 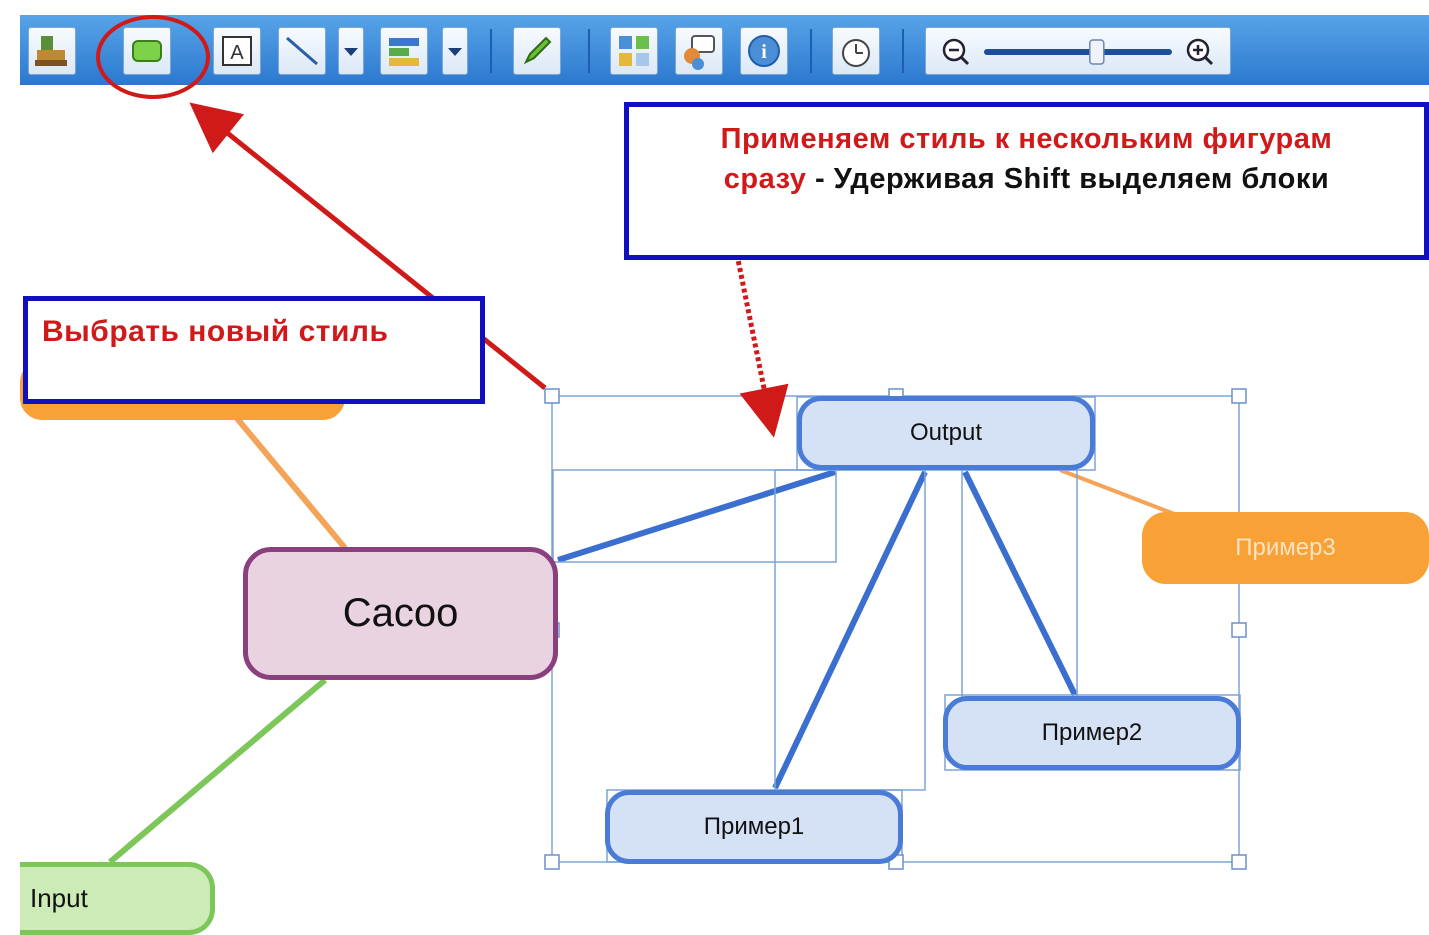 What do you see at coordinates (850, 630) in the screenshot?
I see `connector-output-example1` at bounding box center [850, 630].